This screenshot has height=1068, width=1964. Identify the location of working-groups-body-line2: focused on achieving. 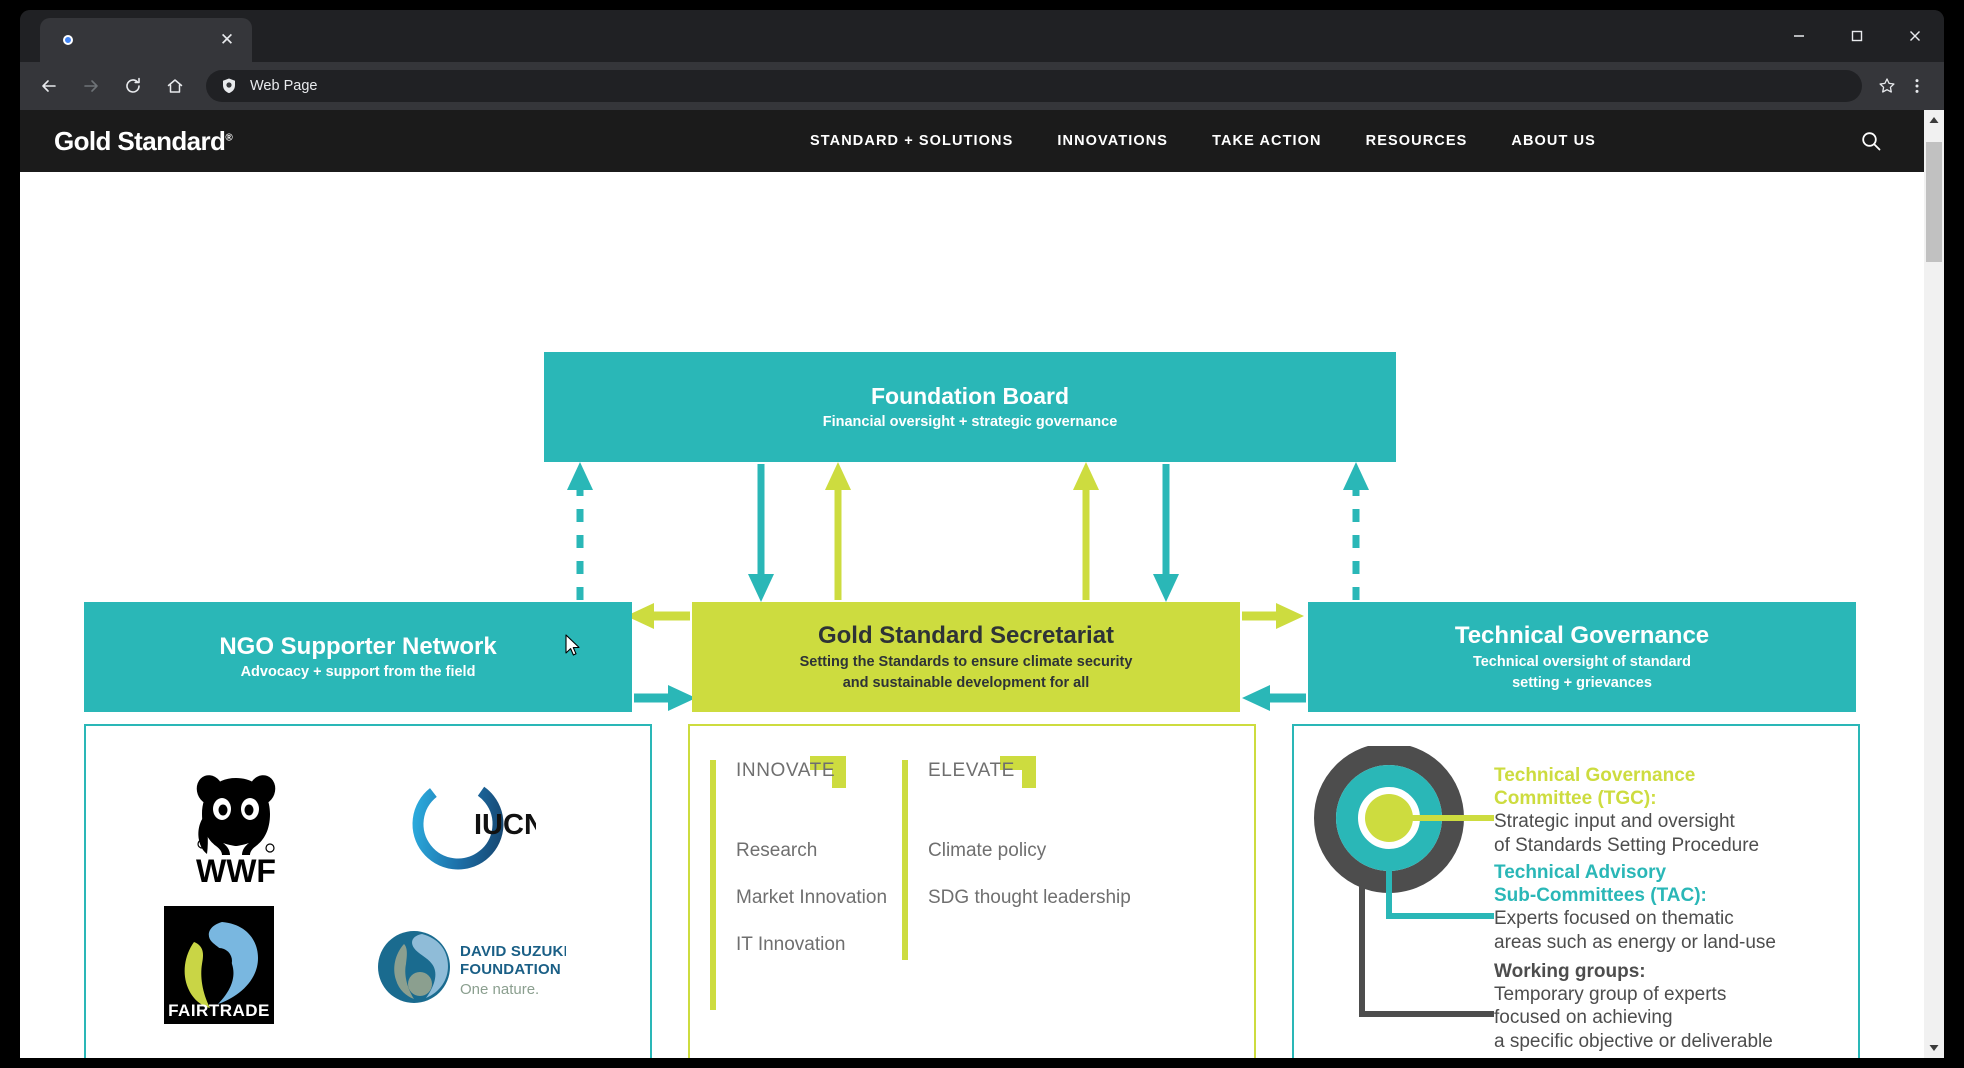
(1583, 1018).